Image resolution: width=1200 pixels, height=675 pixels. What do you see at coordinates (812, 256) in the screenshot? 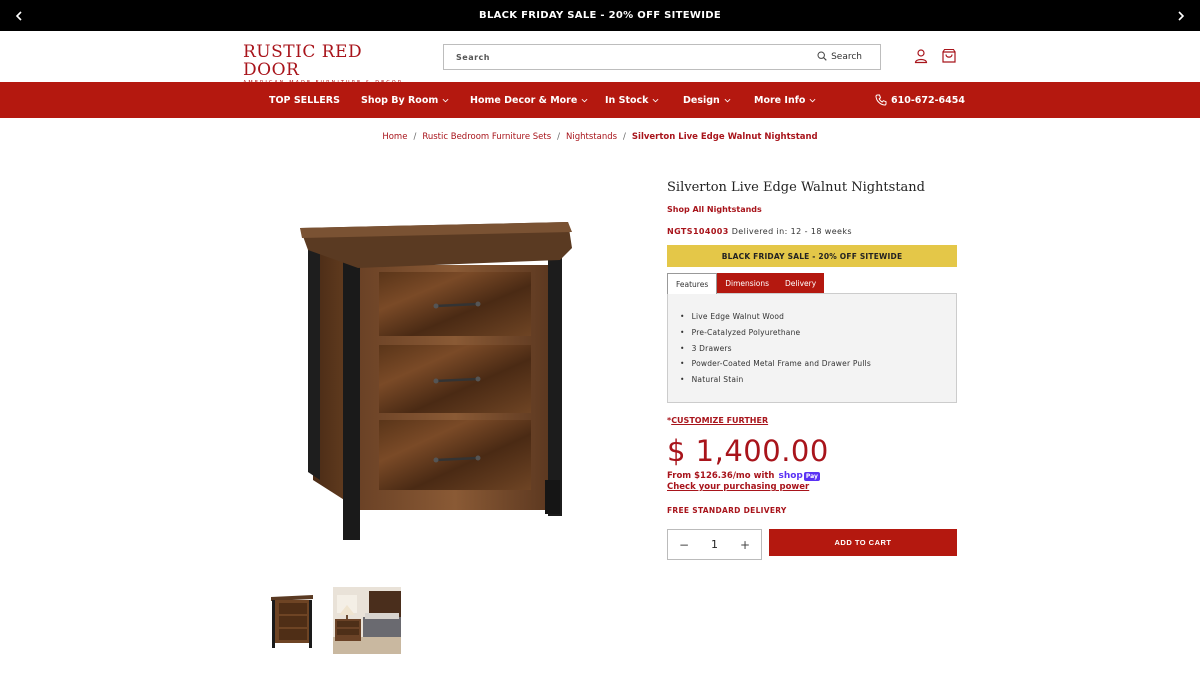
I see `promo-banner: BLACK FRIDAY SALE - 20% OFF SITEWIDE` at bounding box center [812, 256].